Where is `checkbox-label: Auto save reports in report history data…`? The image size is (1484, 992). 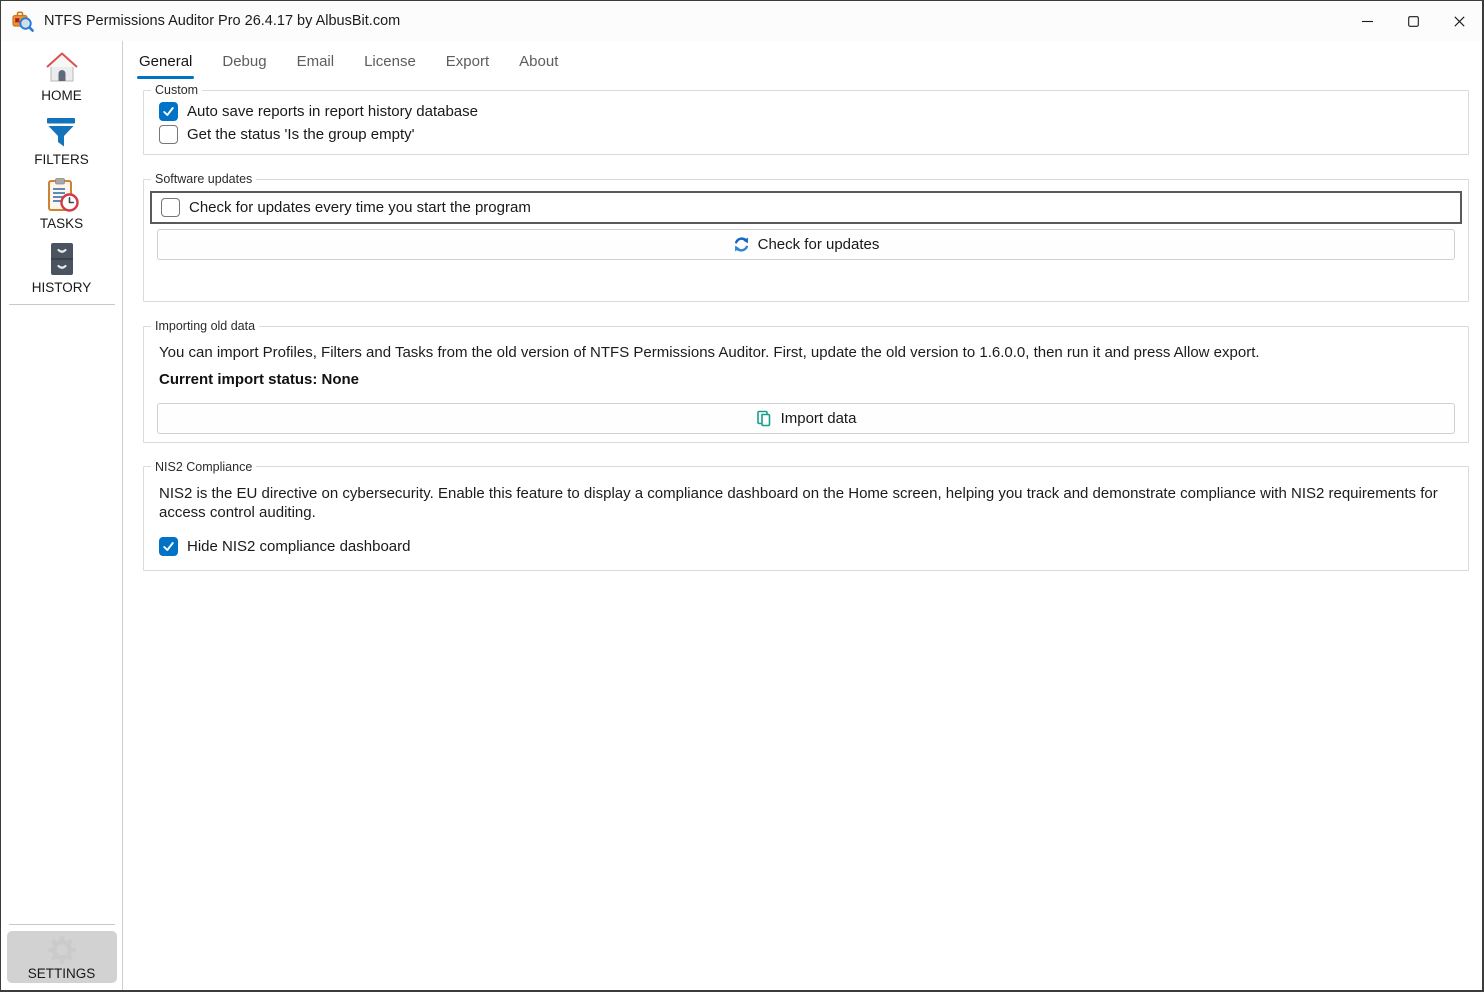 checkbox-label: Auto save reports in report history data… is located at coordinates (332, 111).